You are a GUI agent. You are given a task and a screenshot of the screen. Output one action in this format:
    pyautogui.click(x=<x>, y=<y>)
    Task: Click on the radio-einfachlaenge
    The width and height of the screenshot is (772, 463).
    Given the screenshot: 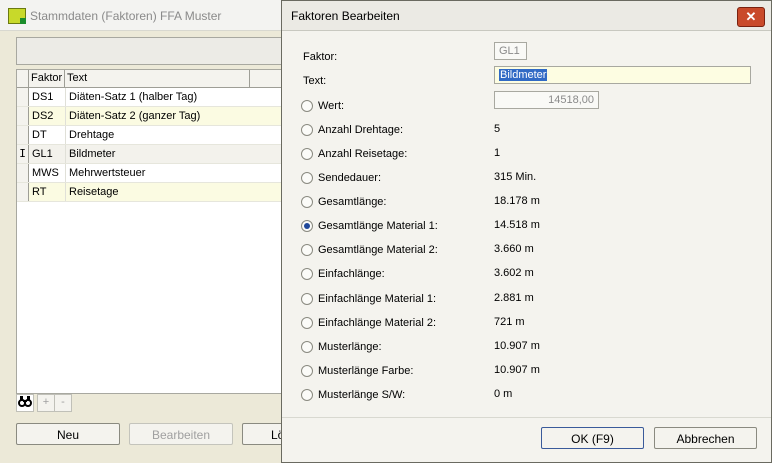 What is the action you would take?
    pyautogui.click(x=307, y=274)
    